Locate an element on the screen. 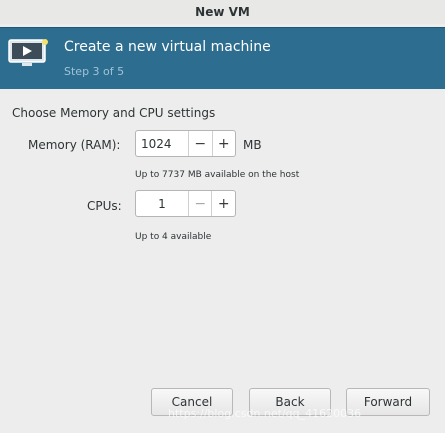  memory-decrease-button: − is located at coordinates (199, 143).